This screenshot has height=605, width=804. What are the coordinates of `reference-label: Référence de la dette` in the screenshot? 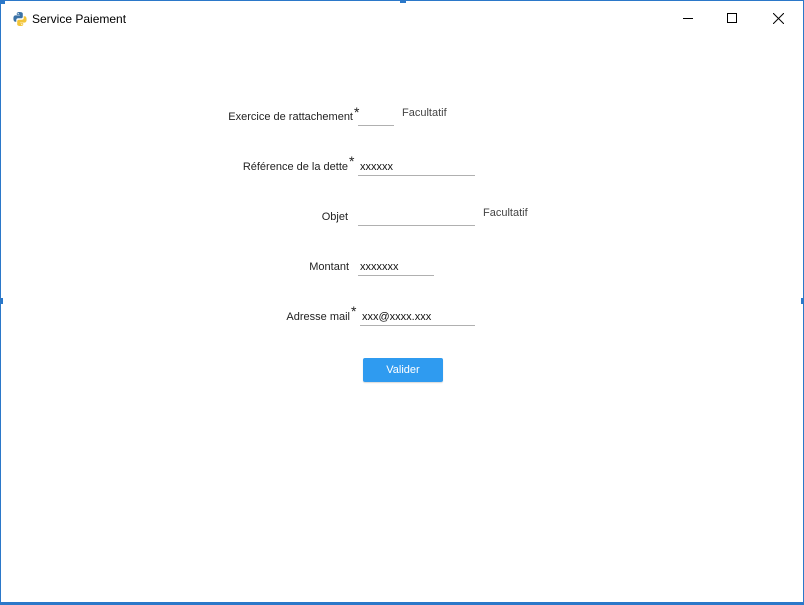 It's located at (295, 167).